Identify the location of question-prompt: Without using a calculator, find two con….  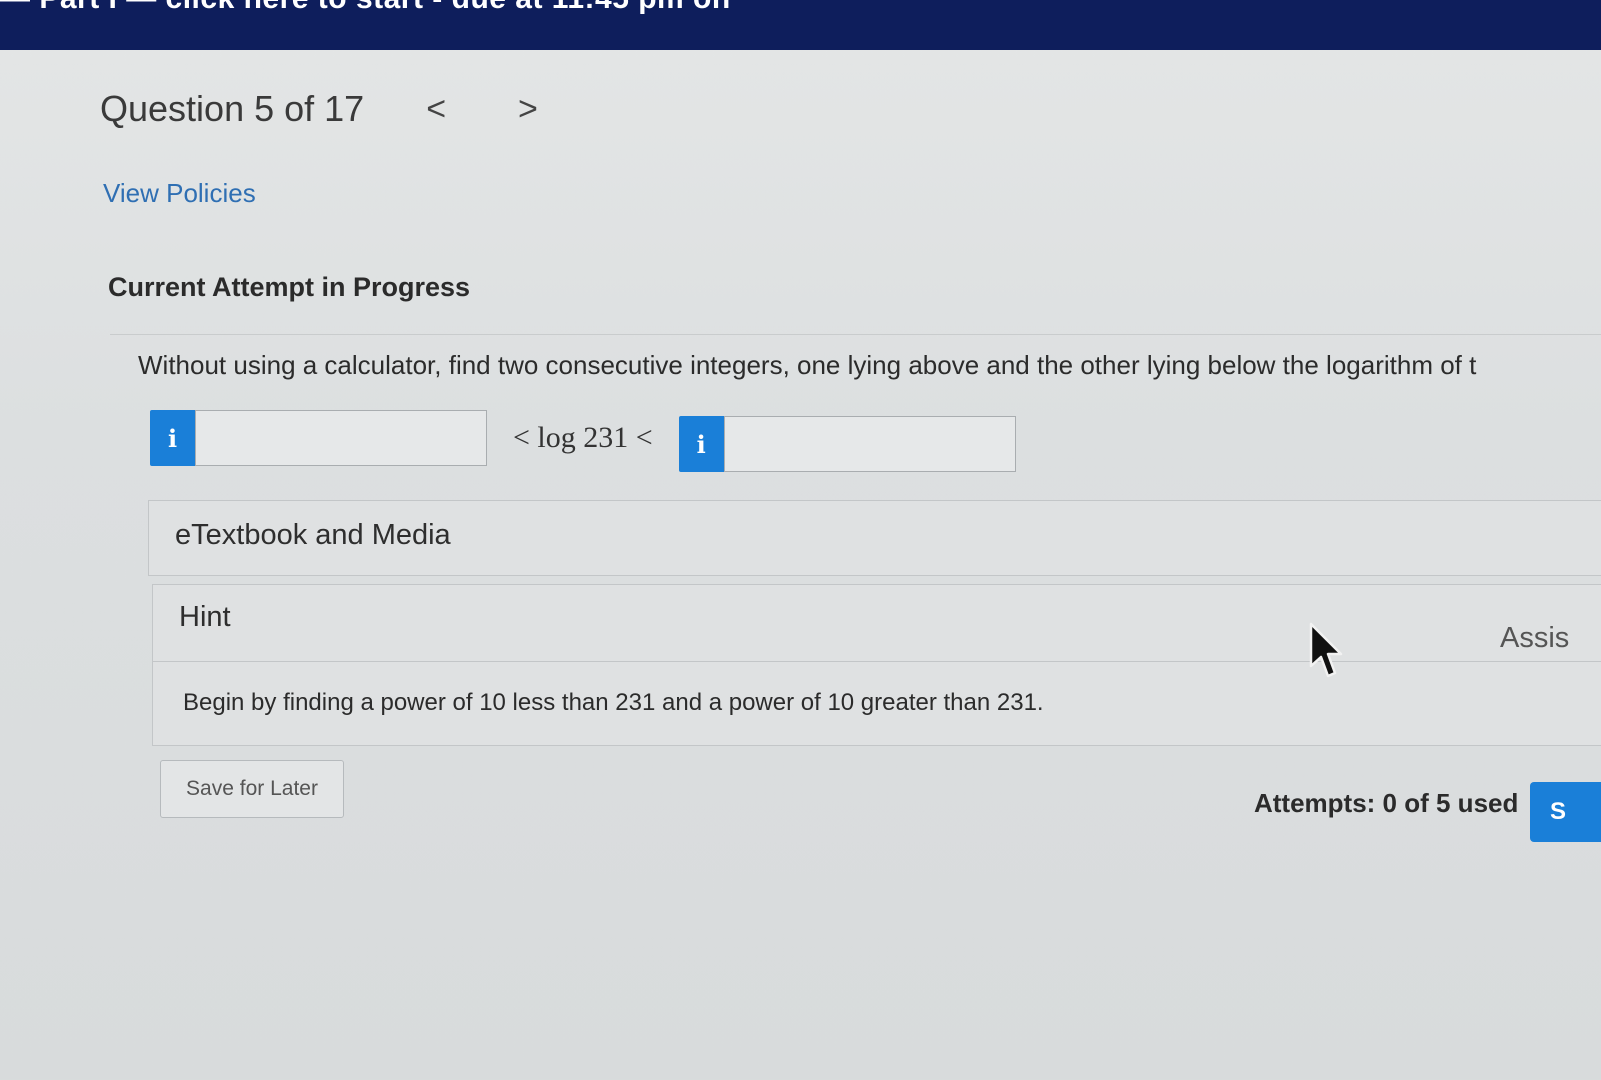
(807, 365).